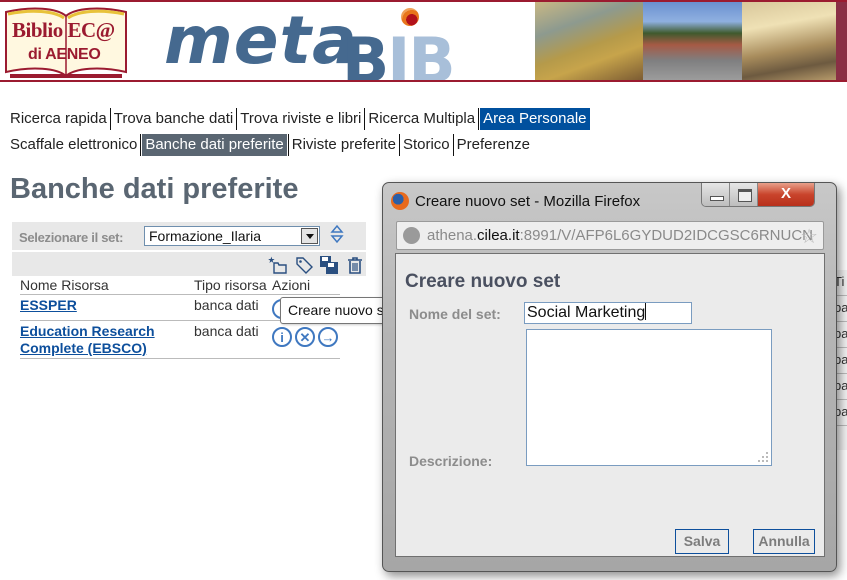 The image size is (847, 580). What do you see at coordinates (309, 236) in the screenshot?
I see `dropdown-arrow-icon` at bounding box center [309, 236].